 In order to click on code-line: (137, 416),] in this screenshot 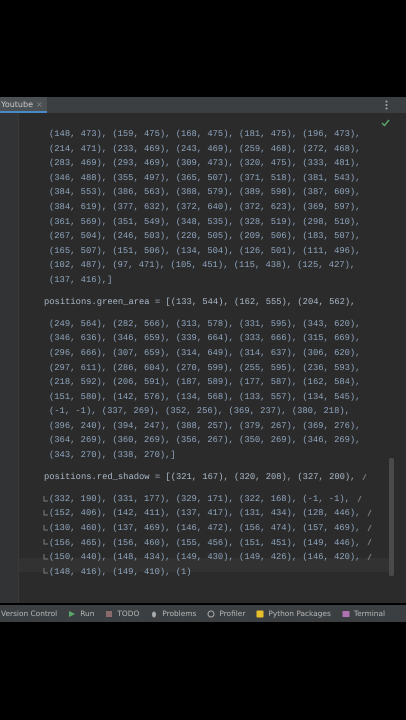, I will do `click(80, 279)`.